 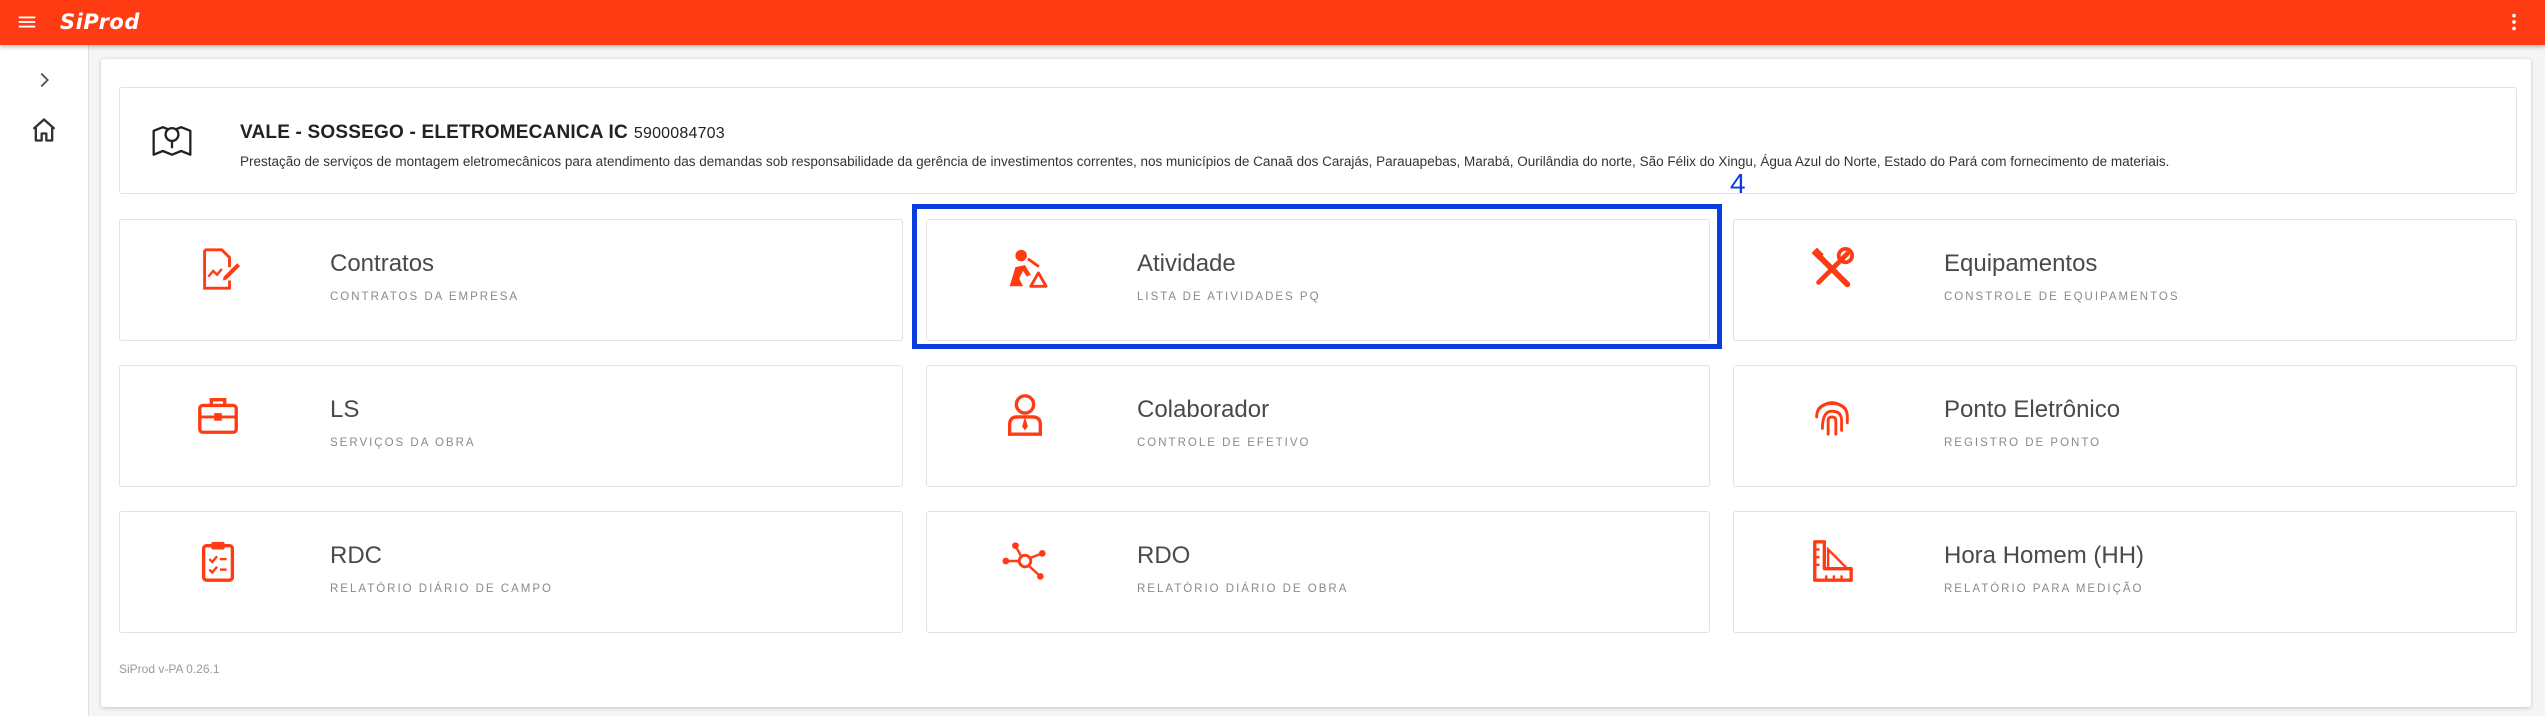 I want to click on tile-equipamentos: Equipamentos CONSTROLE DE EQUIPAMENTOS, so click(x=2125, y=280).